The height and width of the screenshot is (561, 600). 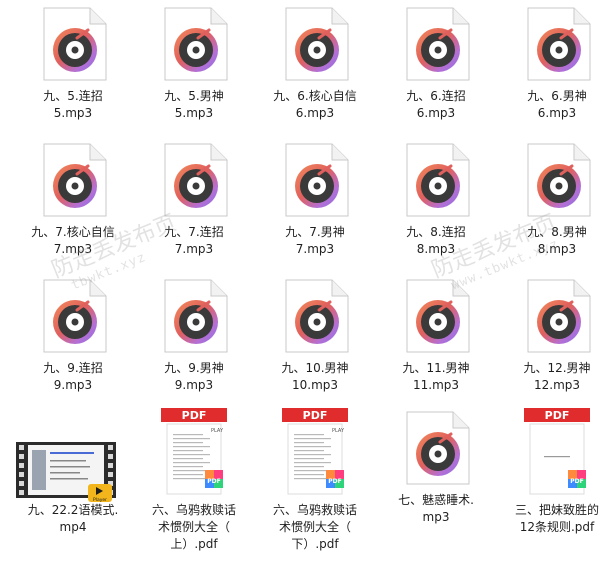 I want to click on audio-file-item: 九、9.男神 9.mp3, so click(x=194, y=338).